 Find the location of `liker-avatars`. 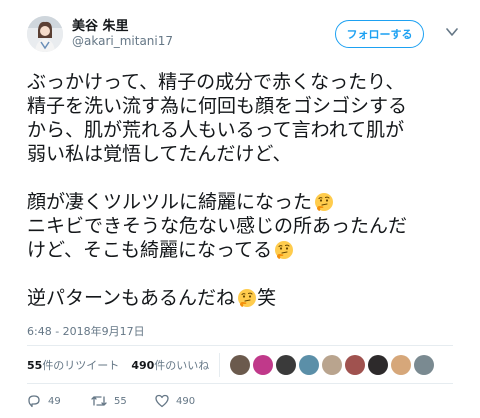

liker-avatars is located at coordinates (333, 365).